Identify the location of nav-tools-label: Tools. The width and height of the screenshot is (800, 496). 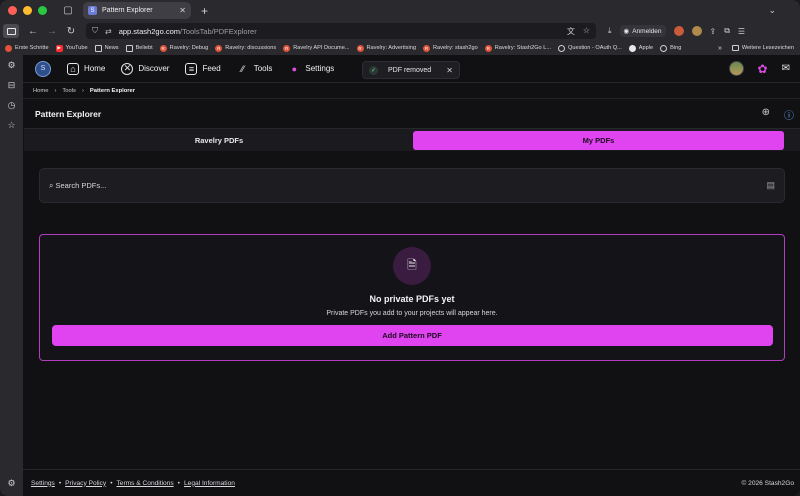
(263, 68).